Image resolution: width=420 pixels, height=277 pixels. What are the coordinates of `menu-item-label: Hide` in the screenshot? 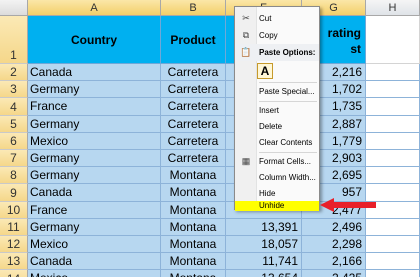 It's located at (267, 193).